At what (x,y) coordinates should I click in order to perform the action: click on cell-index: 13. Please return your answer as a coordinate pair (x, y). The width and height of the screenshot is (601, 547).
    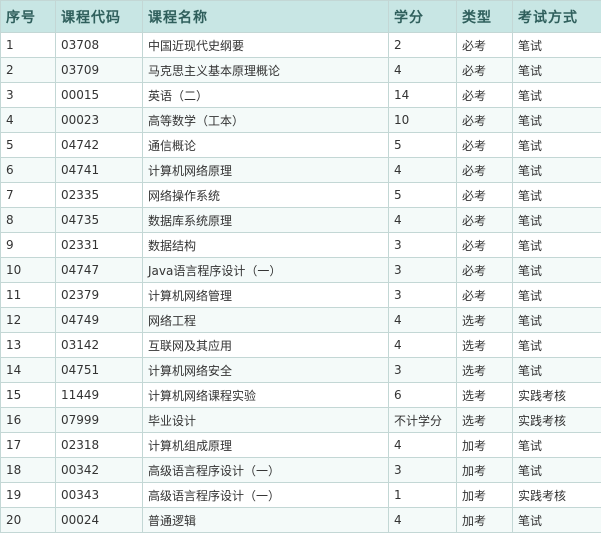
    Looking at the image, I should click on (28, 345).